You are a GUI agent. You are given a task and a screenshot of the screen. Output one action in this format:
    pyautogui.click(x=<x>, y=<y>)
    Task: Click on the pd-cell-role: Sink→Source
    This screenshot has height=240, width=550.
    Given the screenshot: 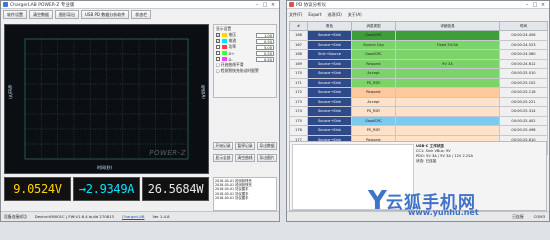 What is the action you would take?
    pyautogui.click(x=329, y=54)
    